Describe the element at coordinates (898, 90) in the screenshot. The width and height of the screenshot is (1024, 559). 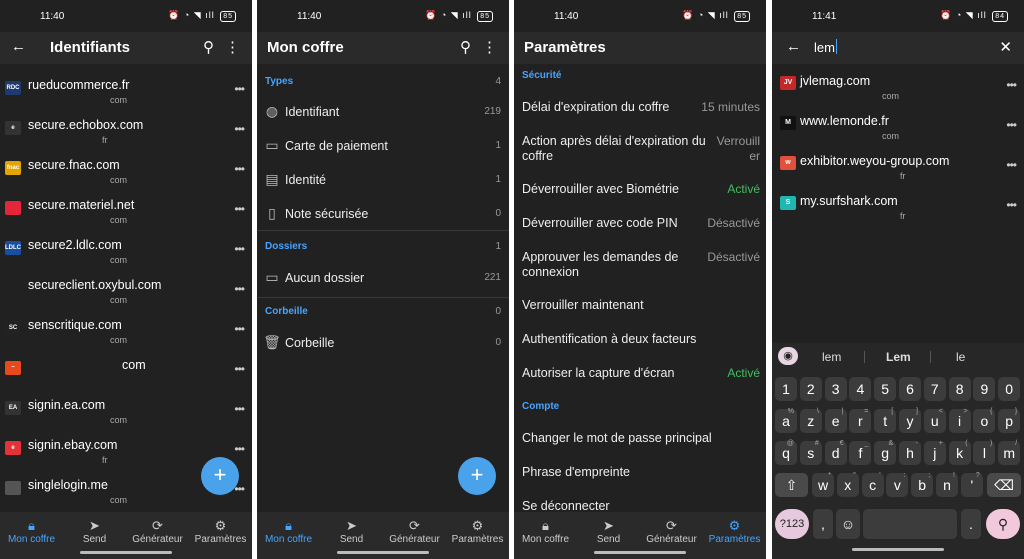
I see `result-row: JV jvlemag.com com •••` at that location.